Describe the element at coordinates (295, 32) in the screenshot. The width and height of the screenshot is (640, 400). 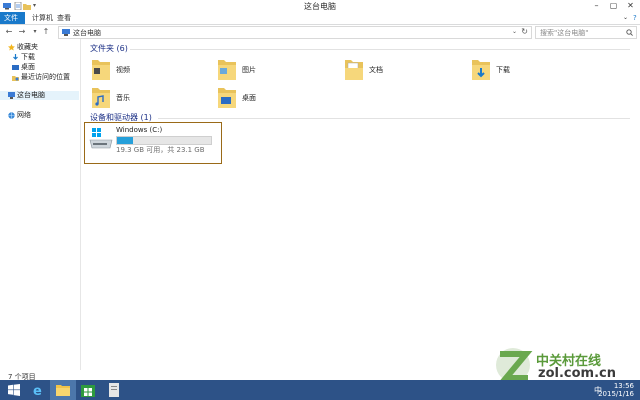
I see `address-bar: 这台电脑 ⌄ ↻` at that location.